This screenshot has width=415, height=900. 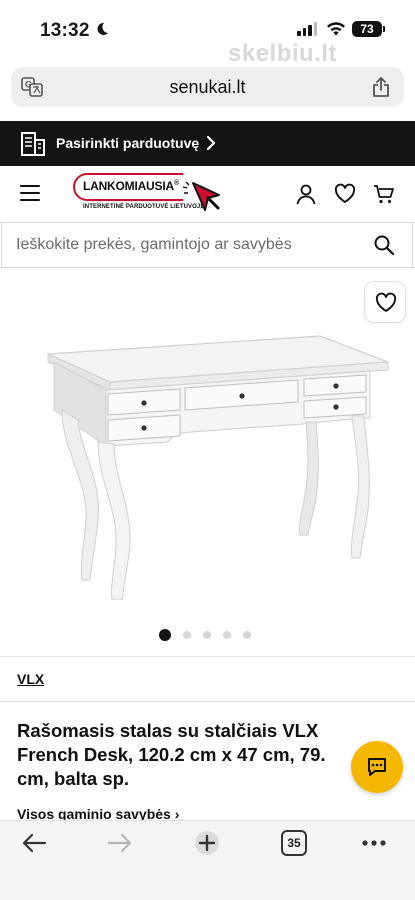 I want to click on cellular-signal-icon, so click(x=307, y=29).